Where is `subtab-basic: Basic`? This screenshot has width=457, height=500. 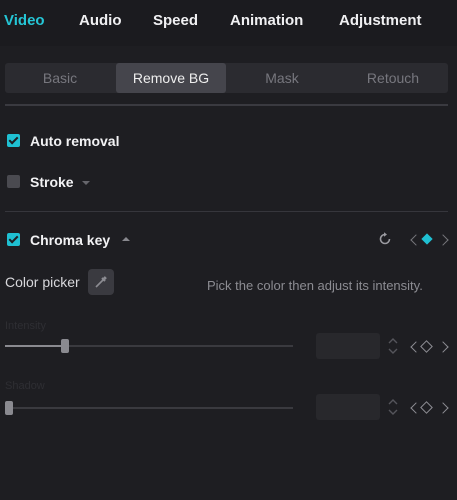 subtab-basic: Basic is located at coordinates (60, 78).